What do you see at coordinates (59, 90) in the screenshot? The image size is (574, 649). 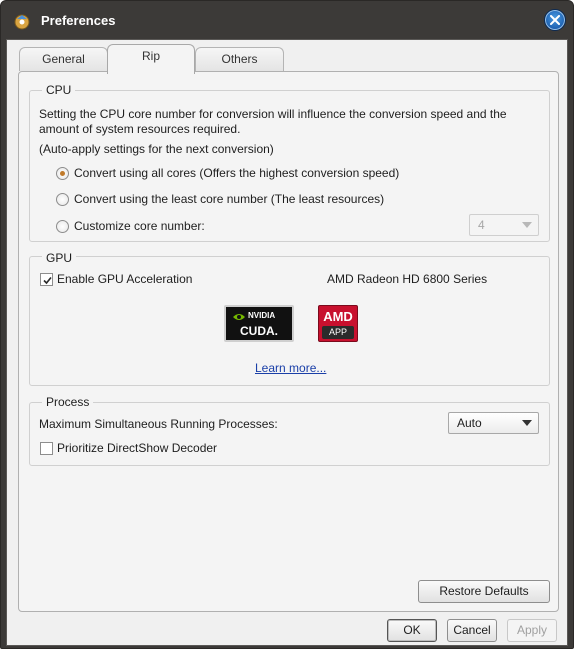 I see `cpu-group-title: CPU` at bounding box center [59, 90].